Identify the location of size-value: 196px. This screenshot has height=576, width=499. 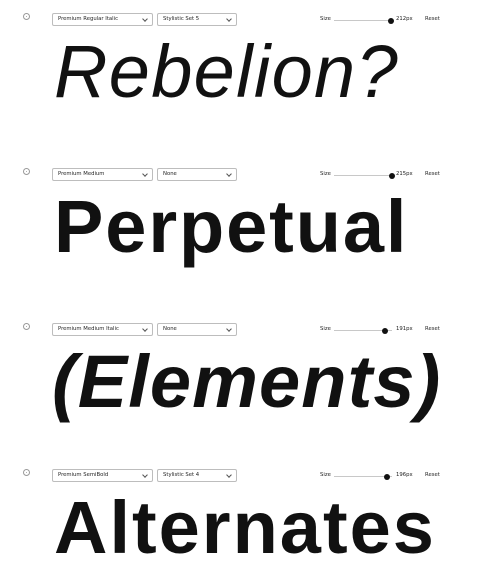
(404, 475).